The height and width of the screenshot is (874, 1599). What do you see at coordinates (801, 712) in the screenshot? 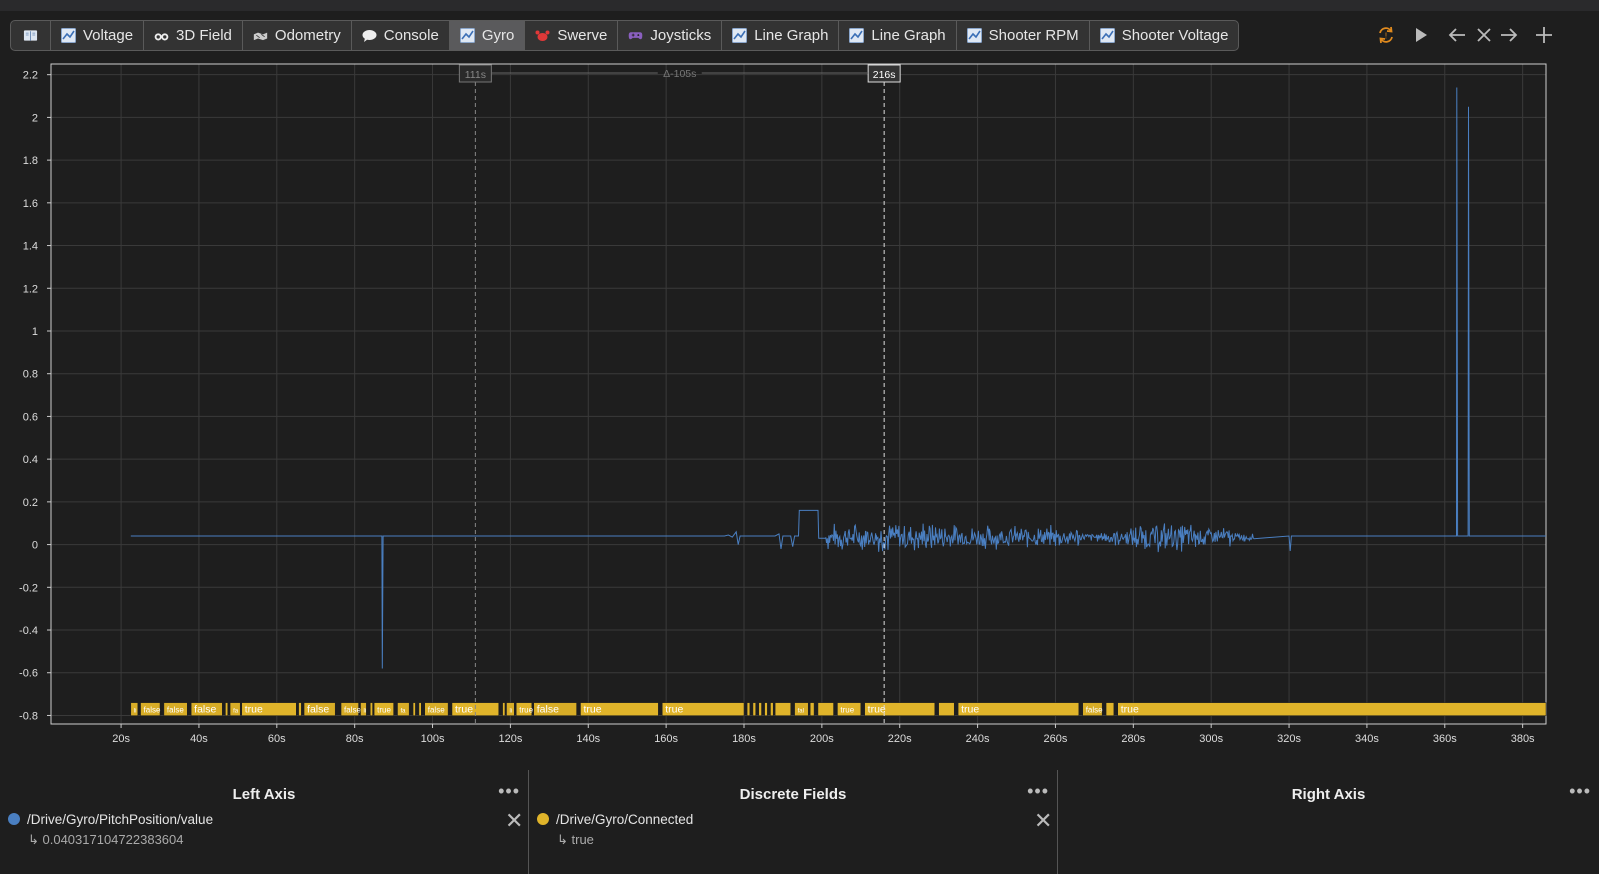
I see `discrete-segment-label: fal` at bounding box center [801, 712].